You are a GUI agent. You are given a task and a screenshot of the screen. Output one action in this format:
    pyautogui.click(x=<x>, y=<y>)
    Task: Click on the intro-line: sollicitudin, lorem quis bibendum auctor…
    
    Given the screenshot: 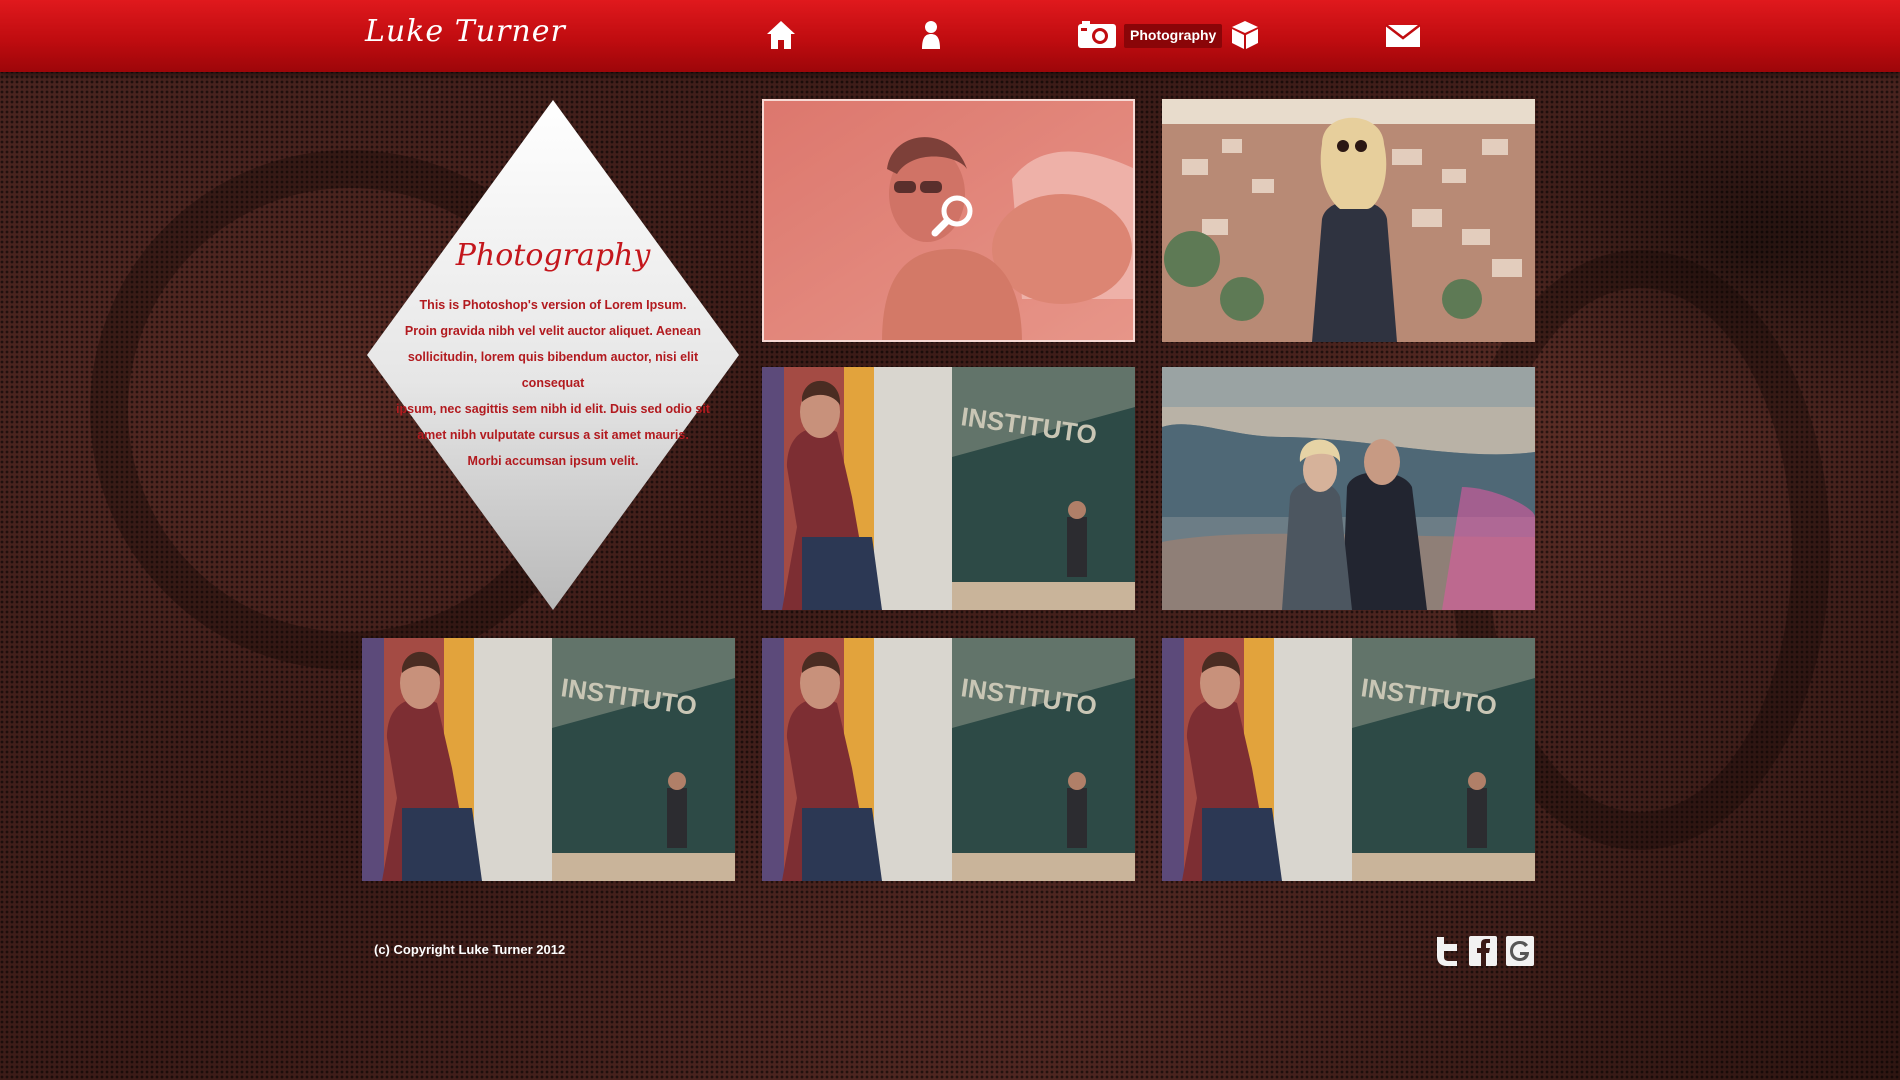 What is the action you would take?
    pyautogui.click(x=553, y=370)
    